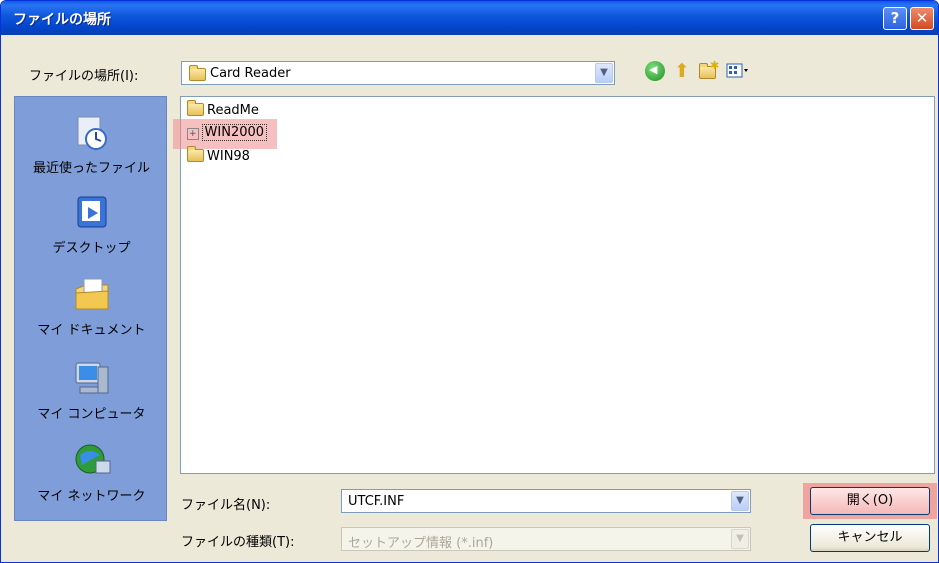  I want to click on title-bar: ファイルの場所 ? ✕, so click(469, 18).